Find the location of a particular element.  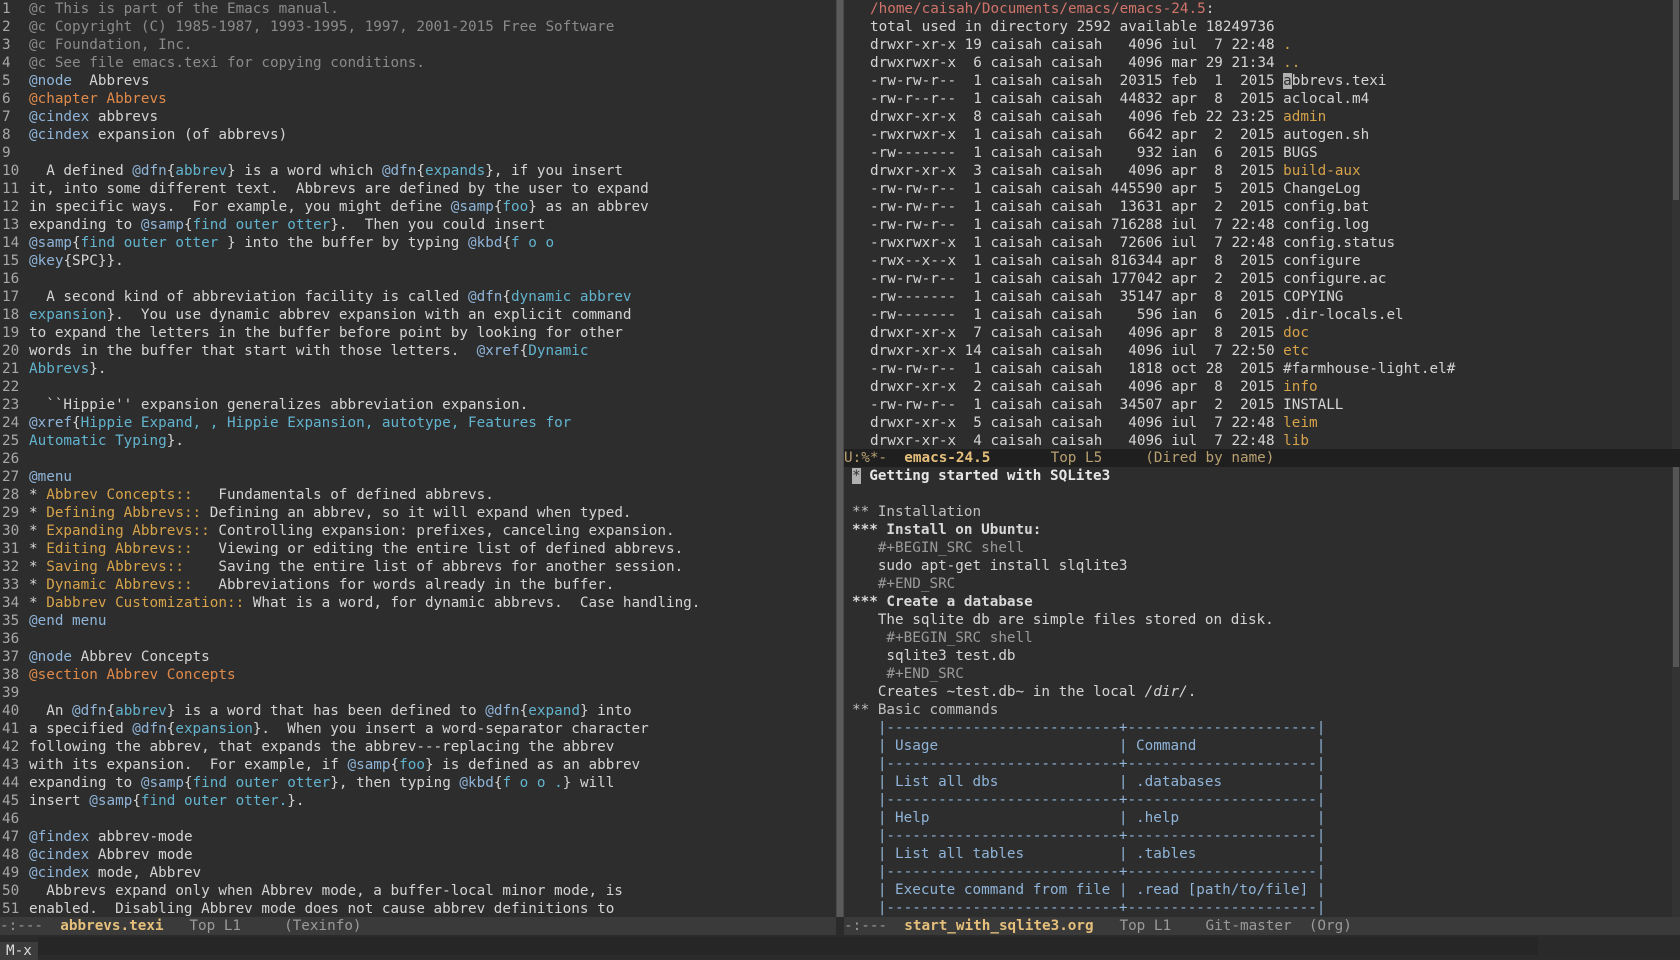

mode-line-buffer-name: abbrevs.texi is located at coordinates (111, 926).